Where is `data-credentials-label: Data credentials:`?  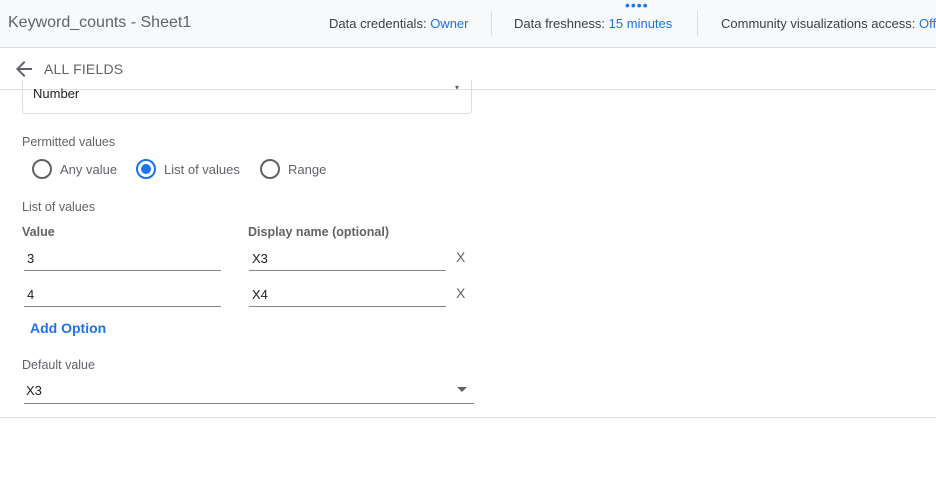
data-credentials-label: Data credentials: is located at coordinates (378, 23).